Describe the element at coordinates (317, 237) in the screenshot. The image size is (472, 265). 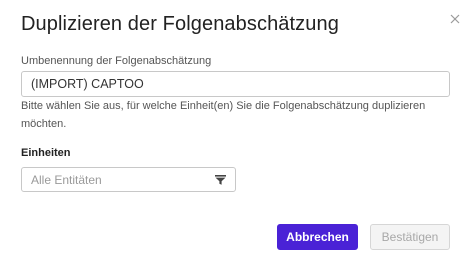
I see `cancel-button: Abbrechen` at that location.